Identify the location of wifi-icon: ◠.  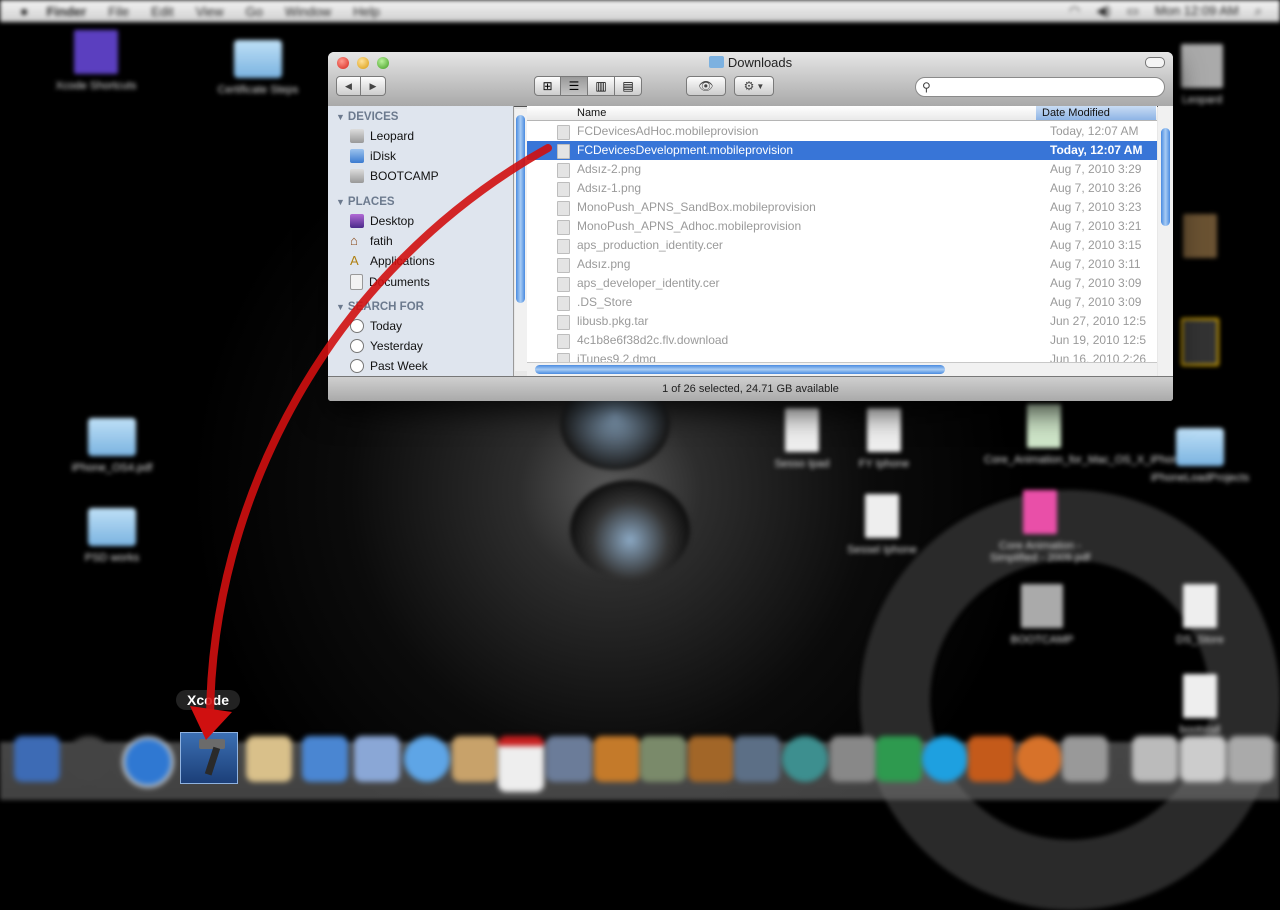
(1074, 11).